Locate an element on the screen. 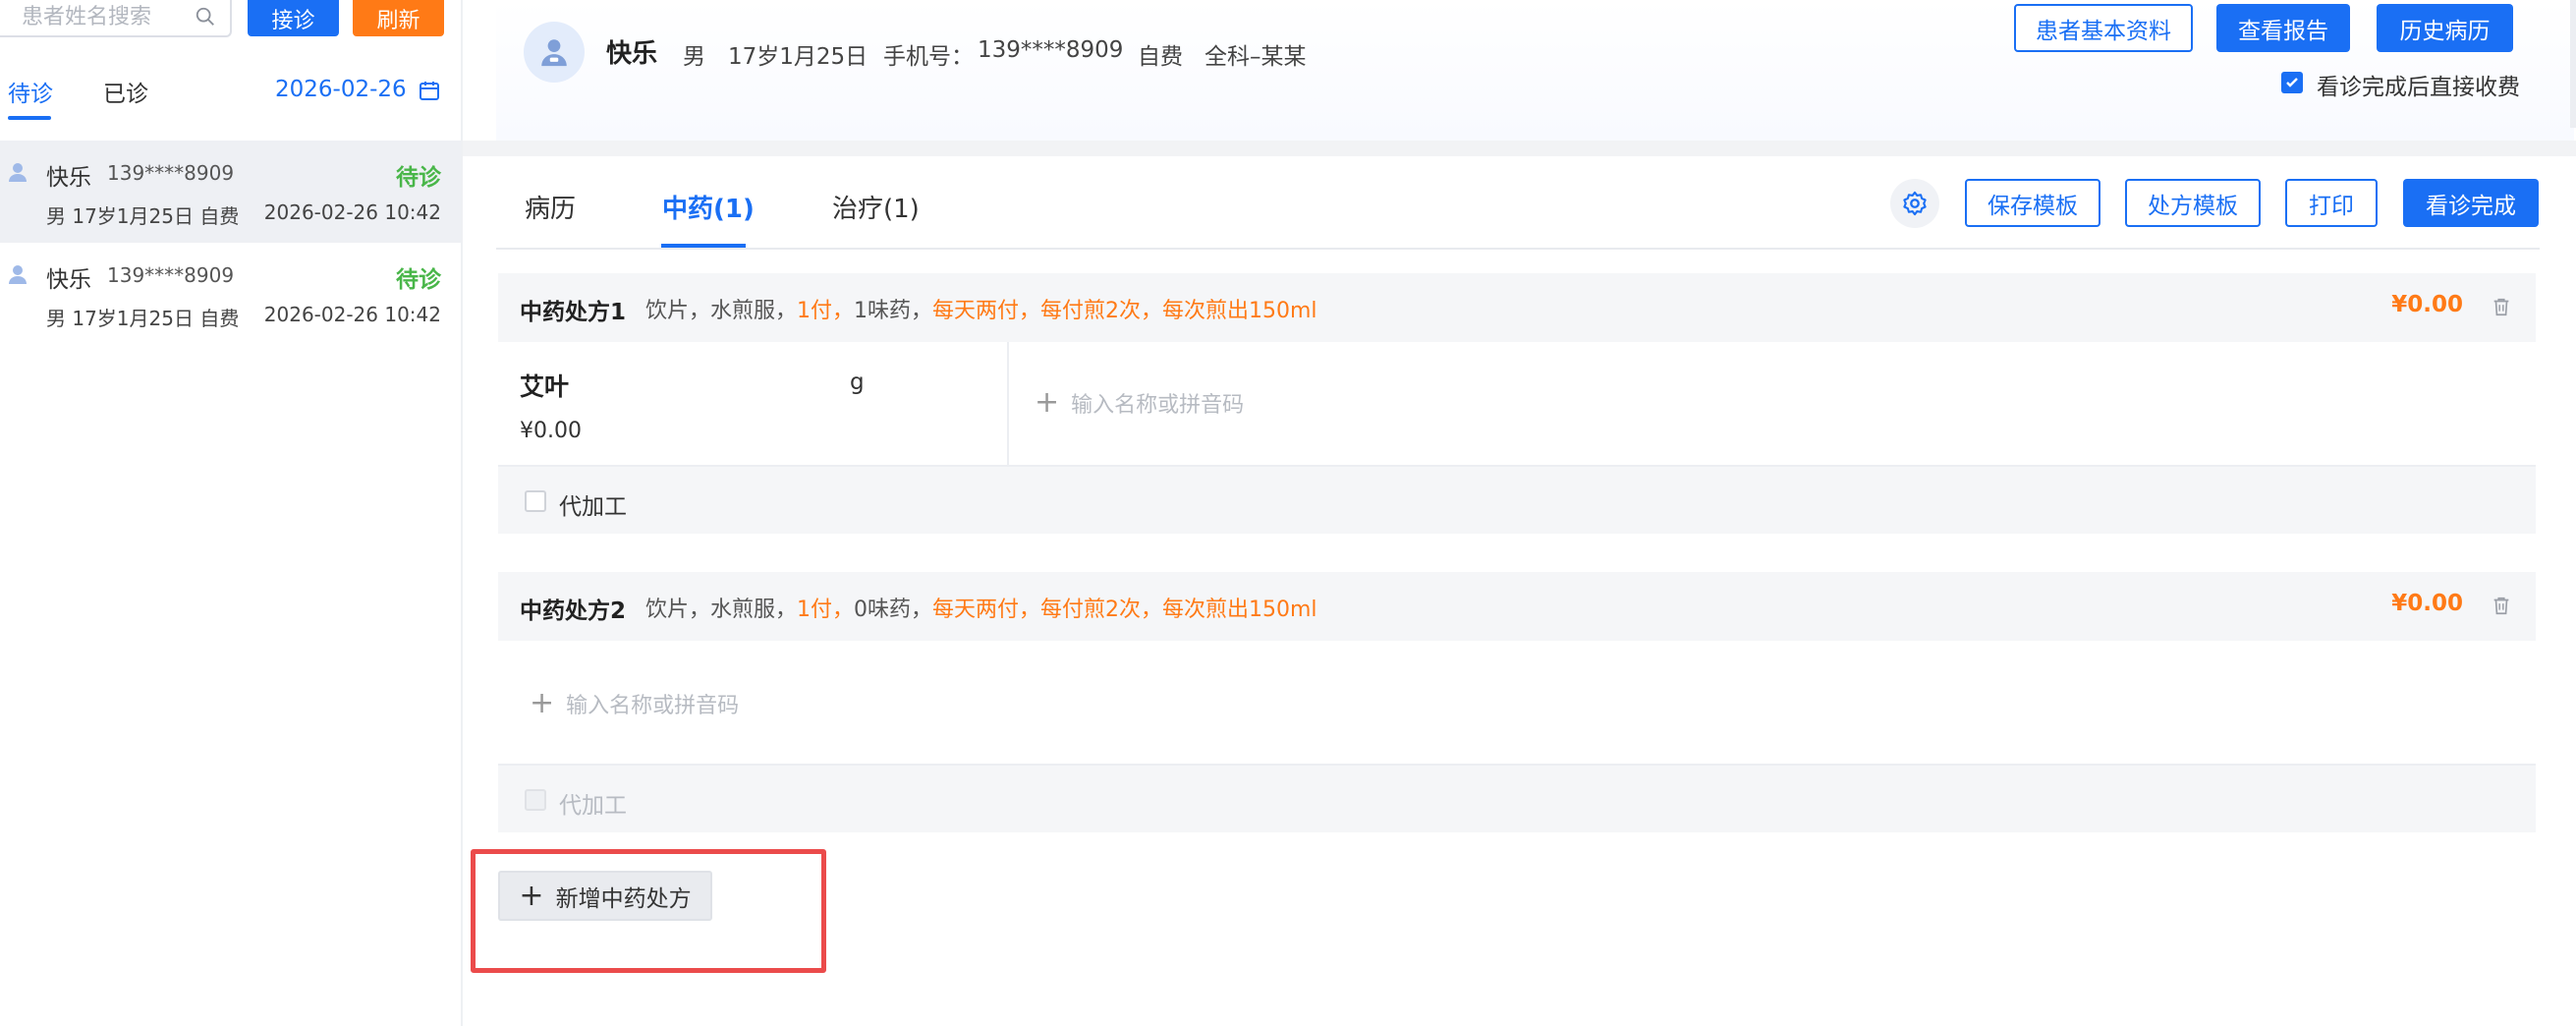  check-icon is located at coordinates (2292, 82).